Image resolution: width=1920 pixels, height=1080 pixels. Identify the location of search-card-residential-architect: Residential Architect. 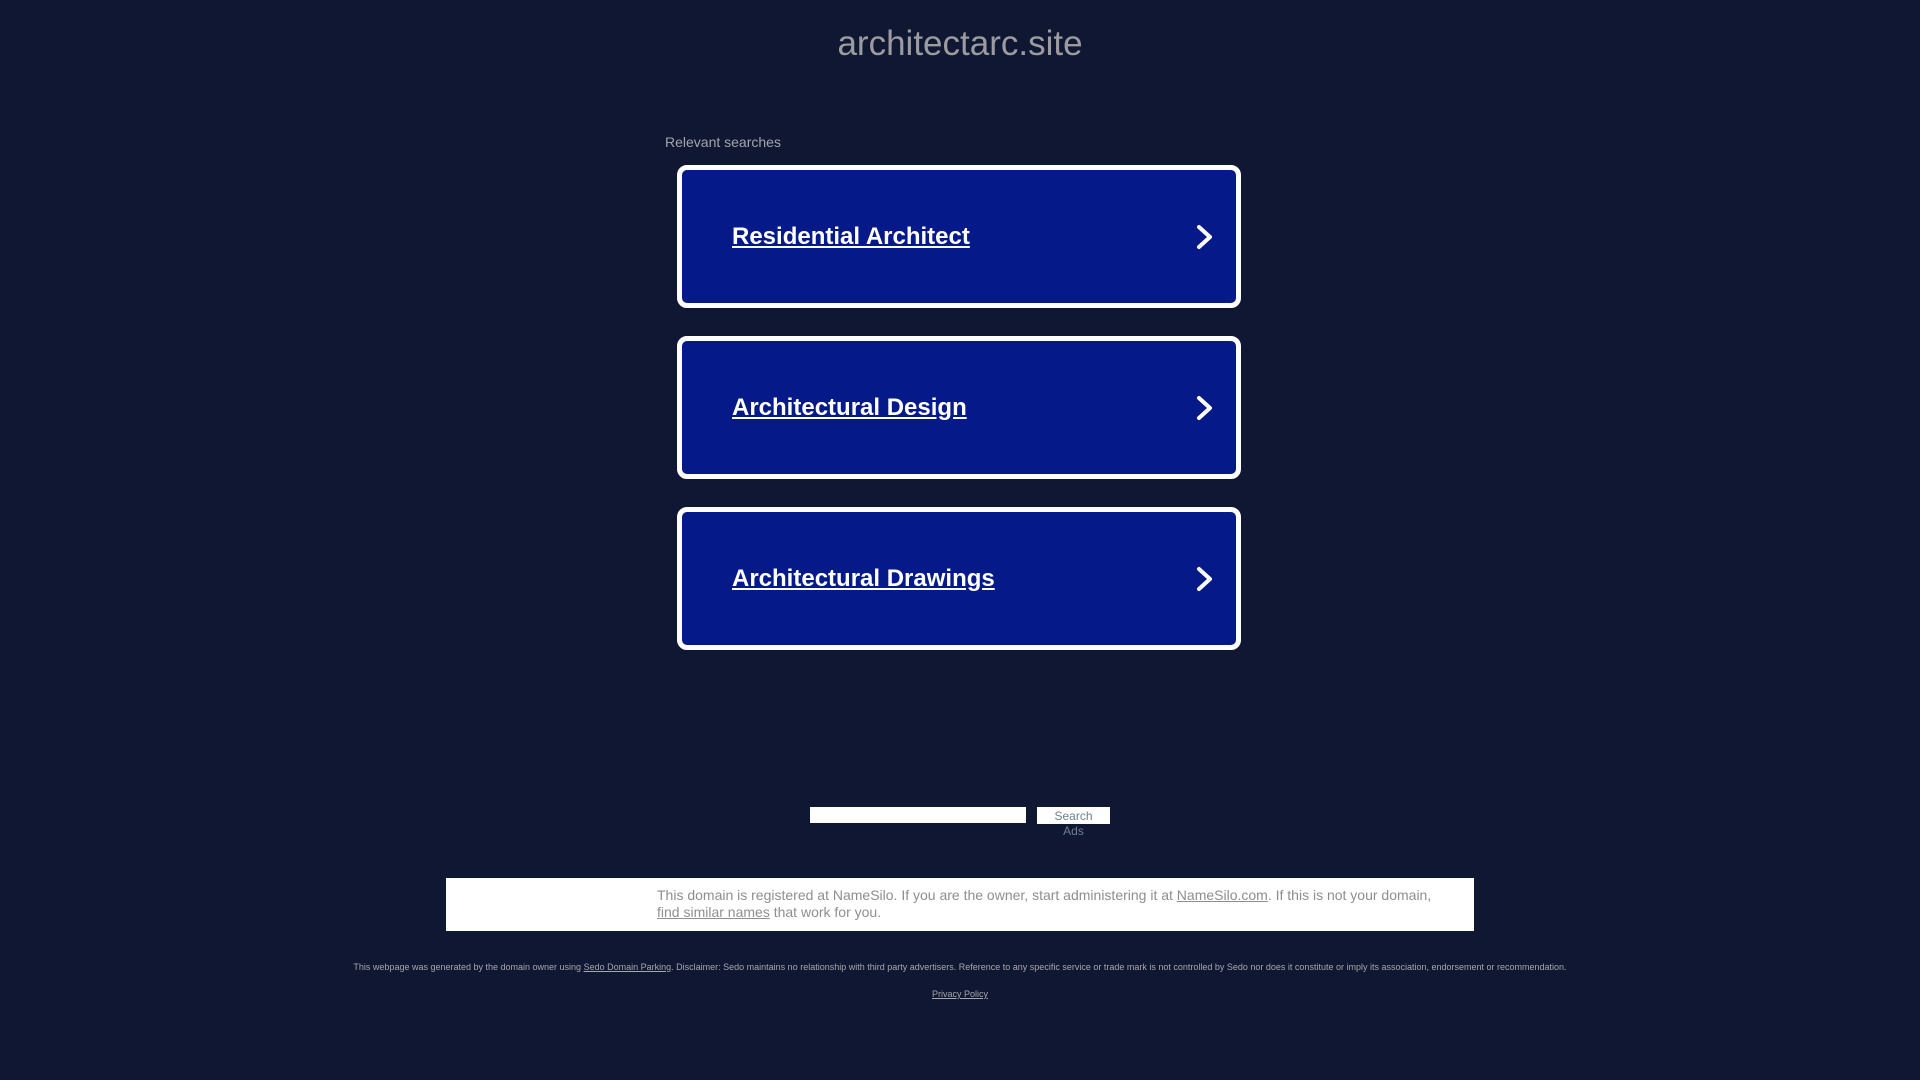
(959, 236).